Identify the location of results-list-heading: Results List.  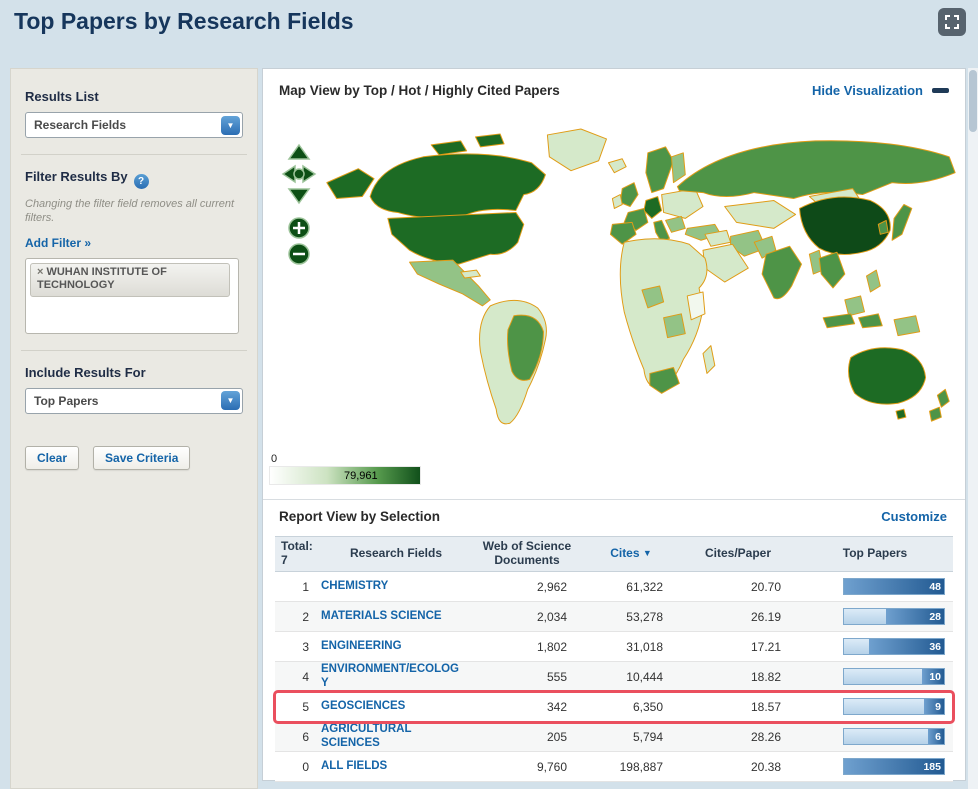
(62, 96).